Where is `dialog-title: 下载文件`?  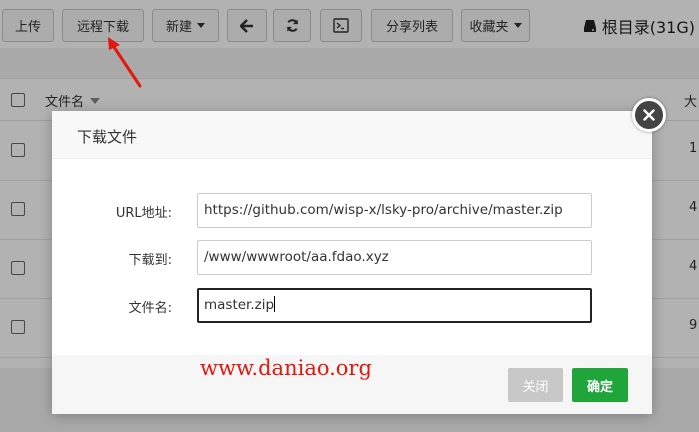
dialog-title: 下载文件 is located at coordinates (107, 137).